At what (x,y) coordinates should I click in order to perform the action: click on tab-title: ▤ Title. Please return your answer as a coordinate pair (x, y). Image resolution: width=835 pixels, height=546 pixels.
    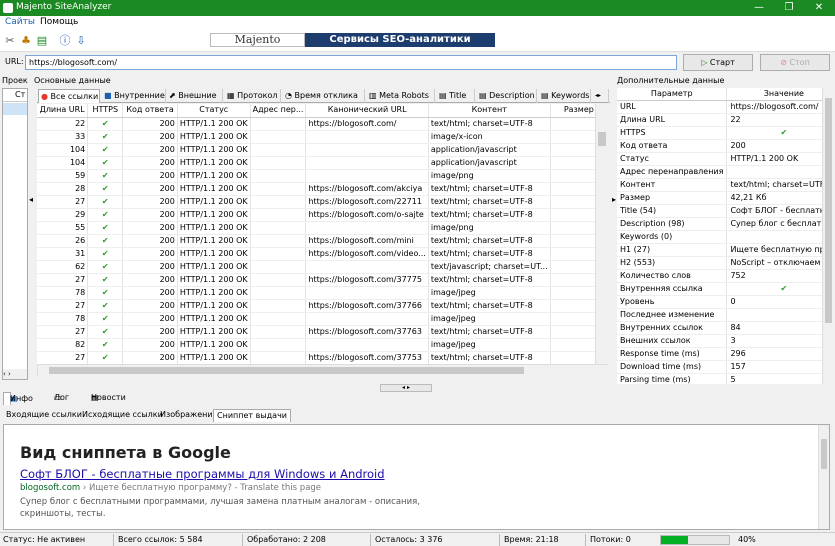
    Looking at the image, I should click on (456, 96).